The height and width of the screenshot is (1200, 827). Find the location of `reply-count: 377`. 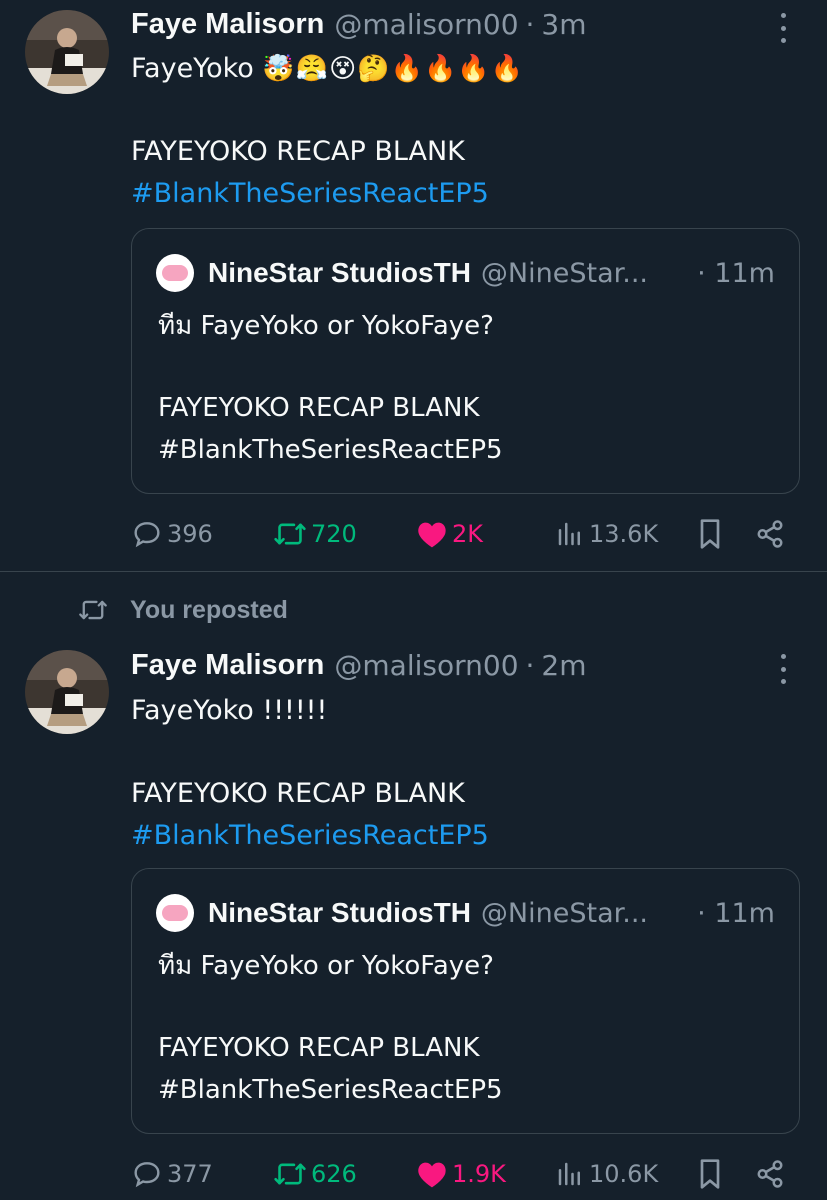

reply-count: 377 is located at coordinates (190, 1174).